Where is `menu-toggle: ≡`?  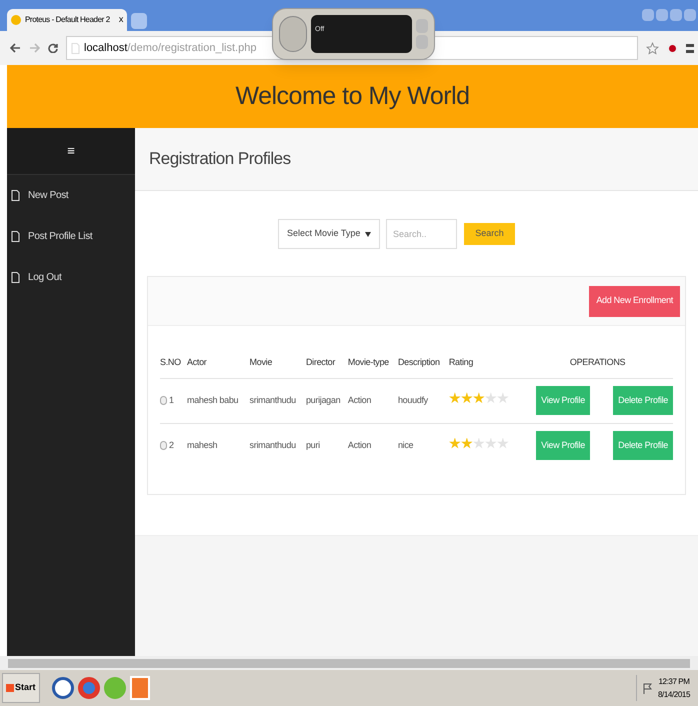 menu-toggle: ≡ is located at coordinates (71, 151).